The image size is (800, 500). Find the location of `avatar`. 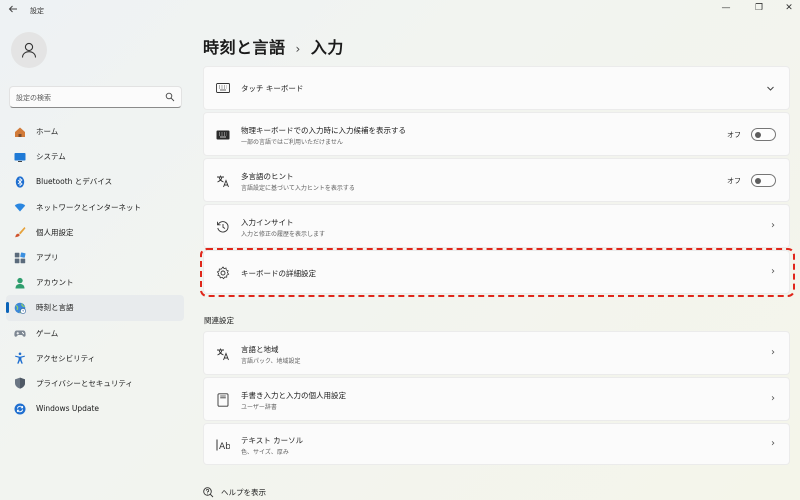

avatar is located at coordinates (29, 50).